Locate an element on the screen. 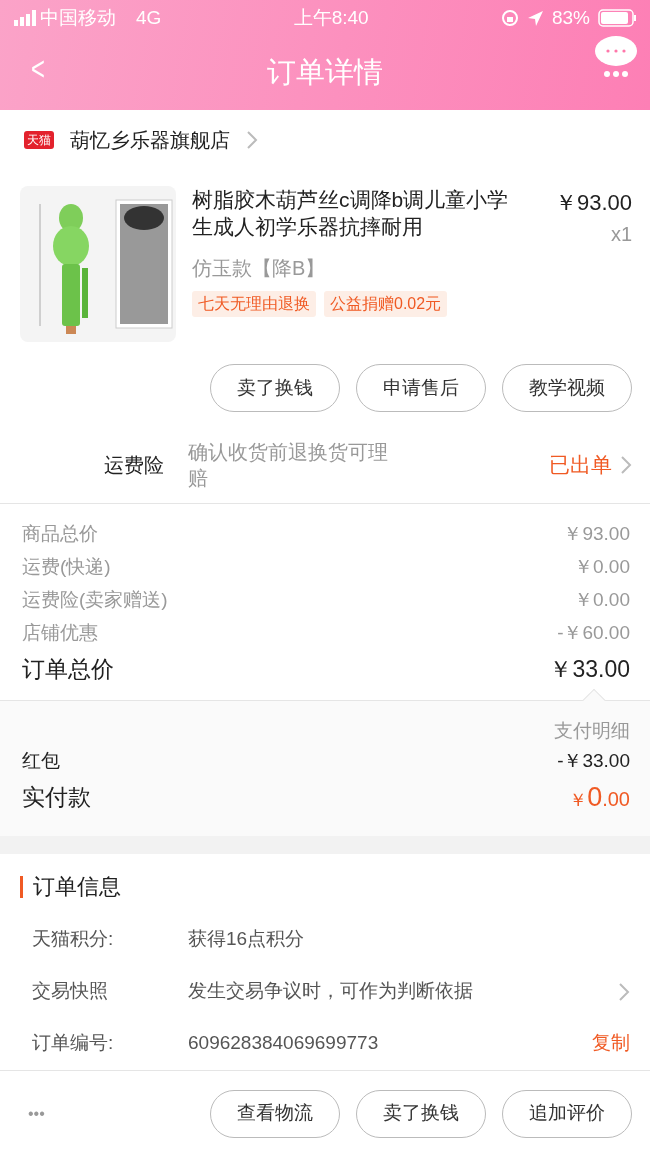  total-value: ￥33.00 is located at coordinates (589, 669).